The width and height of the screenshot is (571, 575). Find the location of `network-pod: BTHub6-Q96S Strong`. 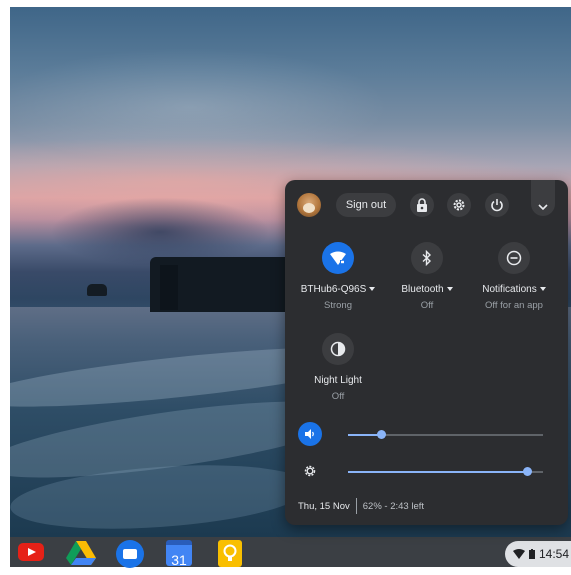

network-pod: BTHub6-Q96S Strong is located at coordinates (338, 276).